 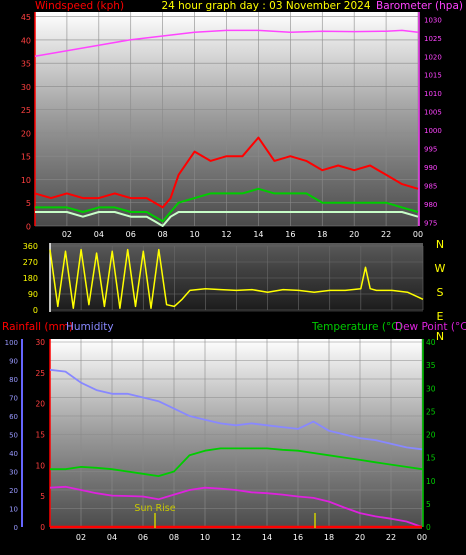 What do you see at coordinates (26, 157) in the screenshot?
I see `y-tick-label-windspeed: 15` at bounding box center [26, 157].